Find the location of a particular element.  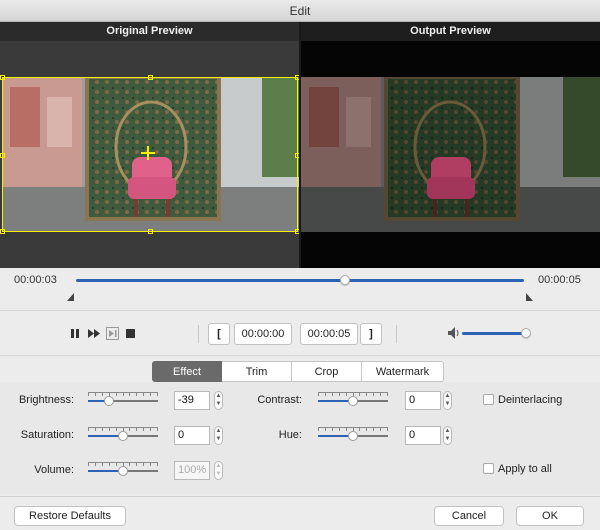

cancel-button: Cancel is located at coordinates (469, 516).